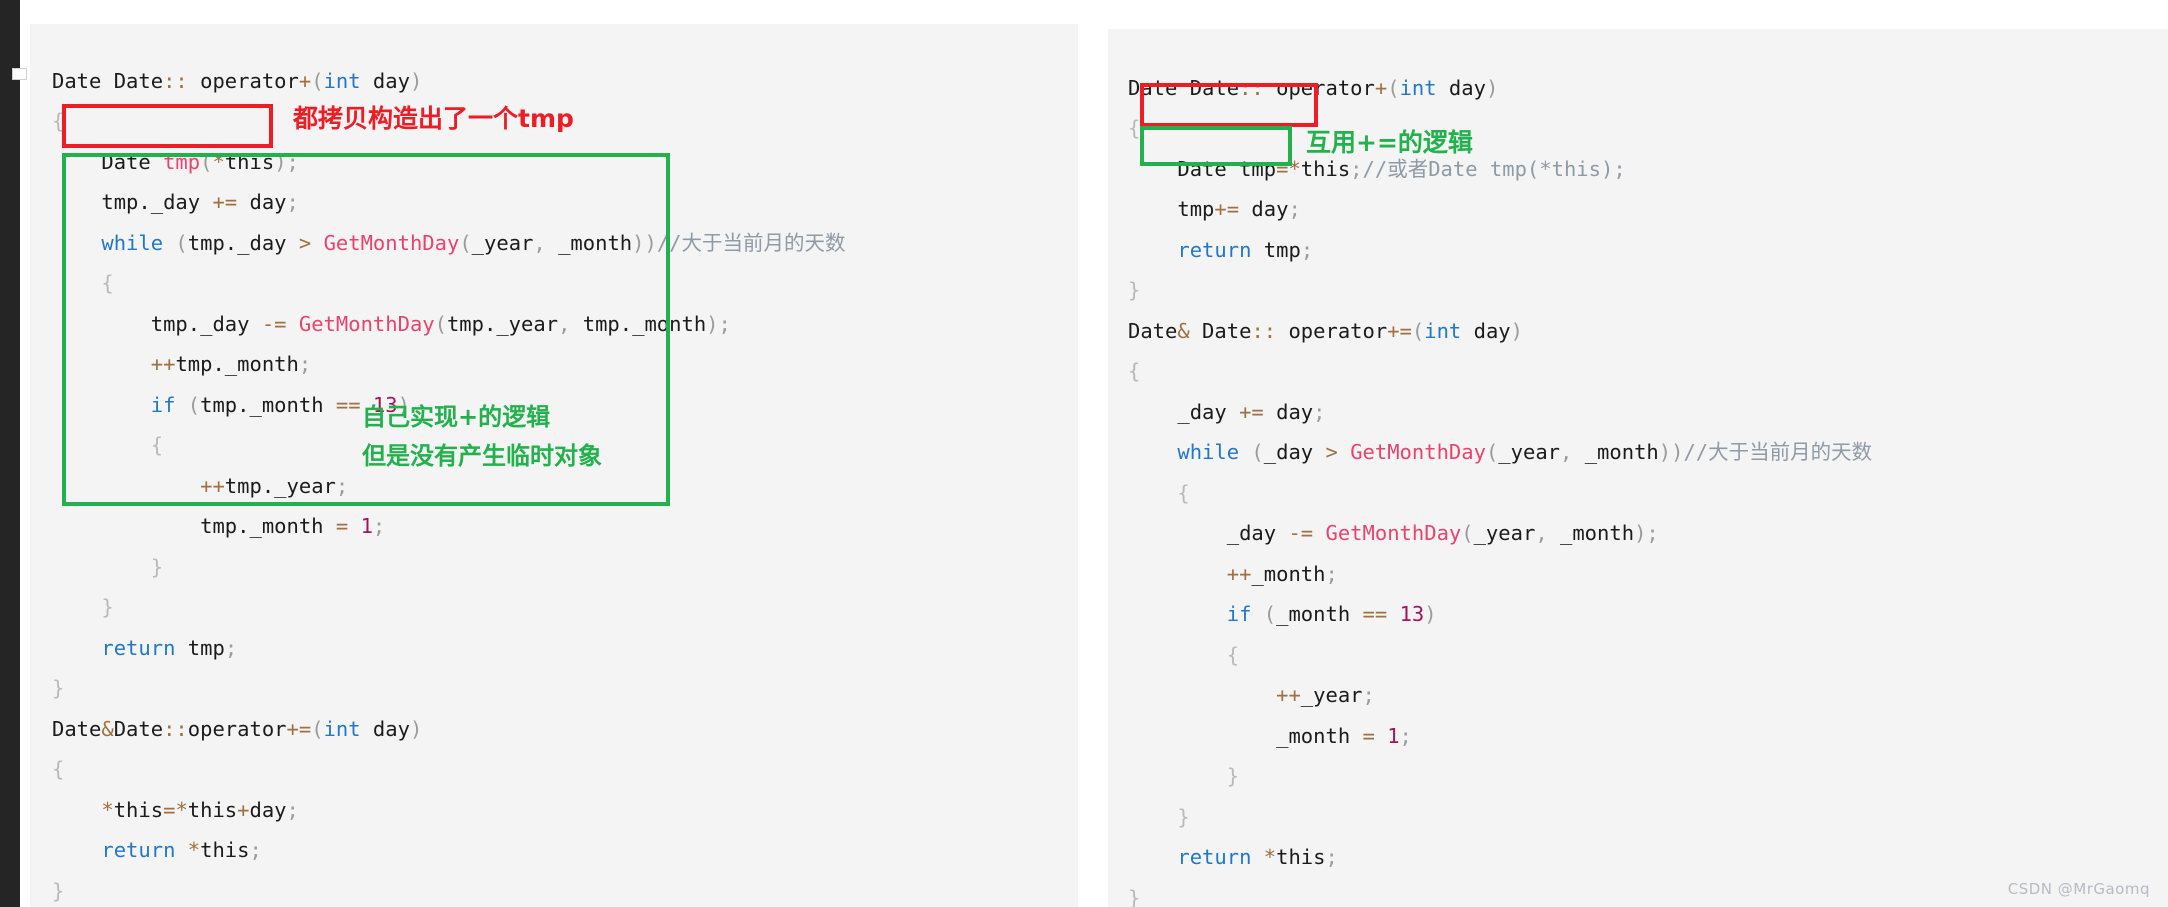  What do you see at coordinates (19, 74) in the screenshot?
I see `rail-marker-icon` at bounding box center [19, 74].